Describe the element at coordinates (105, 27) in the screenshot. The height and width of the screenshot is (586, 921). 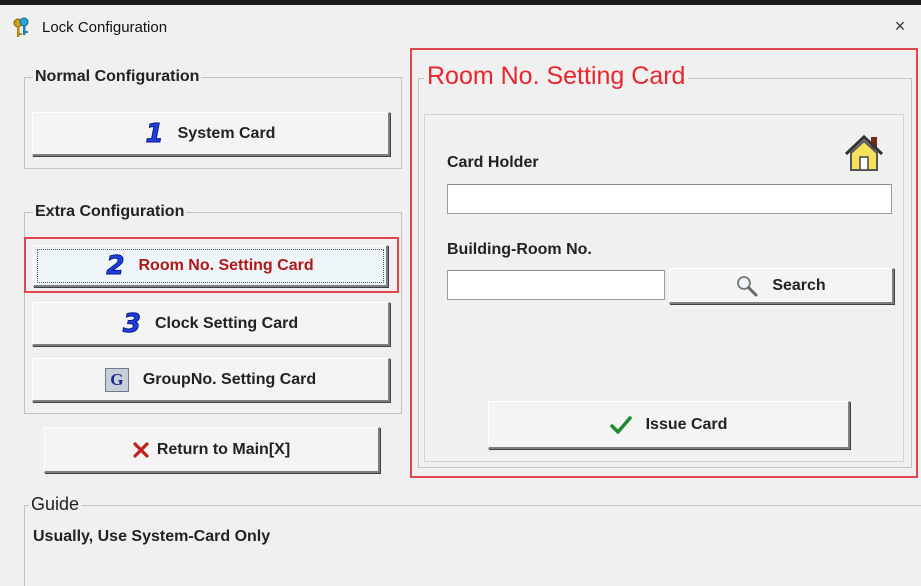
I see `window-title: Lock Configuration` at that location.